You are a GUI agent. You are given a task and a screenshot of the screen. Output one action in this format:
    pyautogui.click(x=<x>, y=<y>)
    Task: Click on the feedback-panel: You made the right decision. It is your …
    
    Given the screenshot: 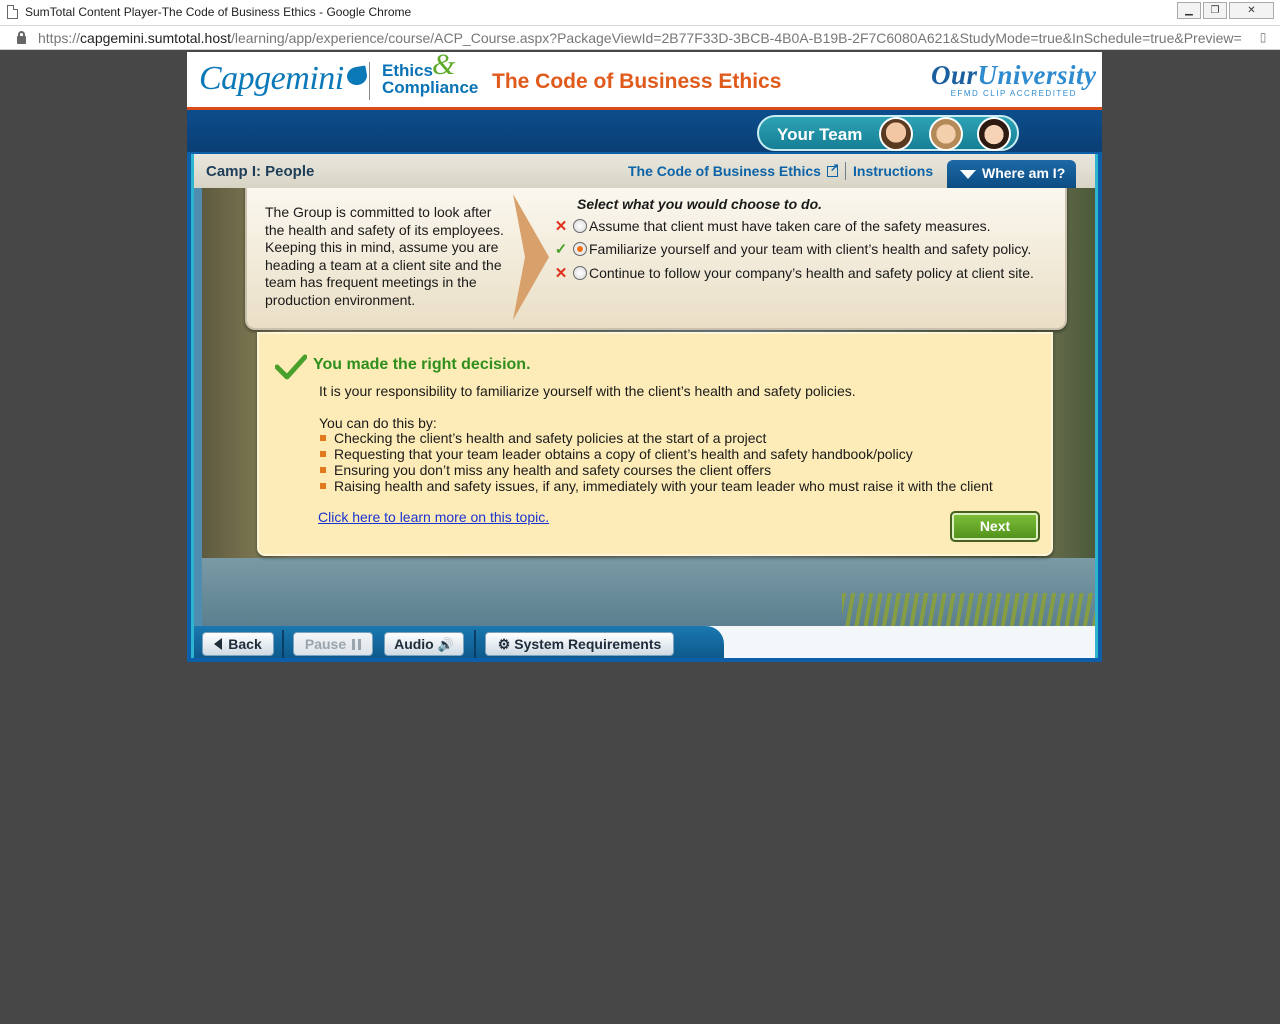 What is the action you would take?
    pyautogui.click(x=655, y=444)
    